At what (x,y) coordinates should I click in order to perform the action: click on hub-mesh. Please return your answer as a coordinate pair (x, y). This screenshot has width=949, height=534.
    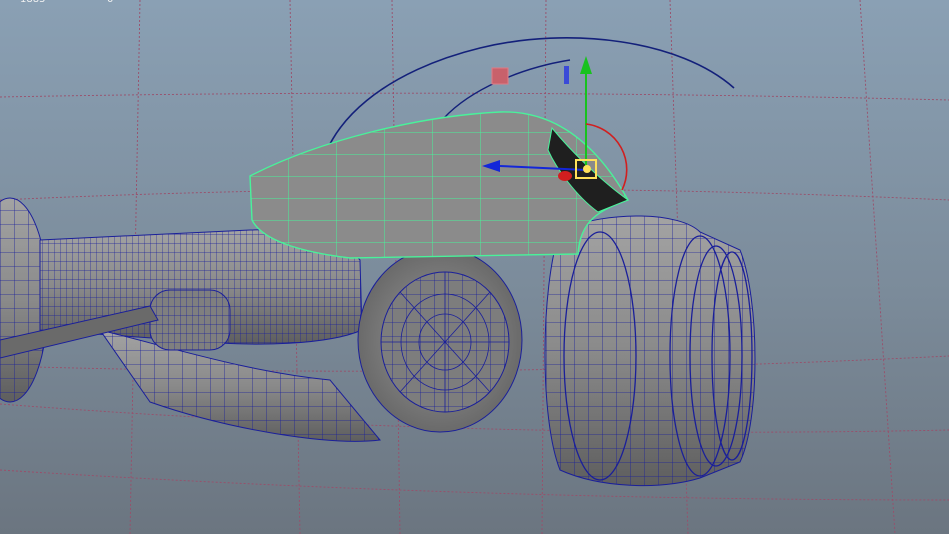
    Looking at the image, I should click on (440, 340).